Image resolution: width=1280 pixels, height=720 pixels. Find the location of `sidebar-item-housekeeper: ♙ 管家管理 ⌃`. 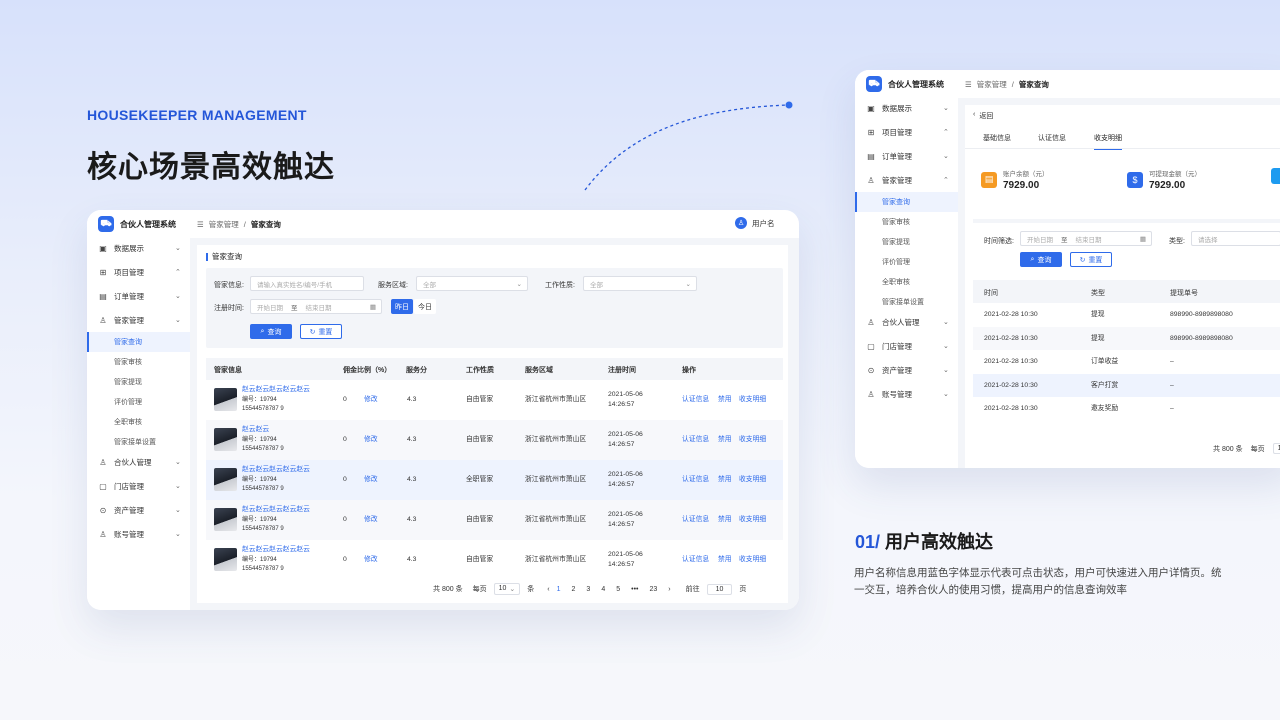

sidebar-item-housekeeper: ♙ 管家管理 ⌃ is located at coordinates (911, 180).